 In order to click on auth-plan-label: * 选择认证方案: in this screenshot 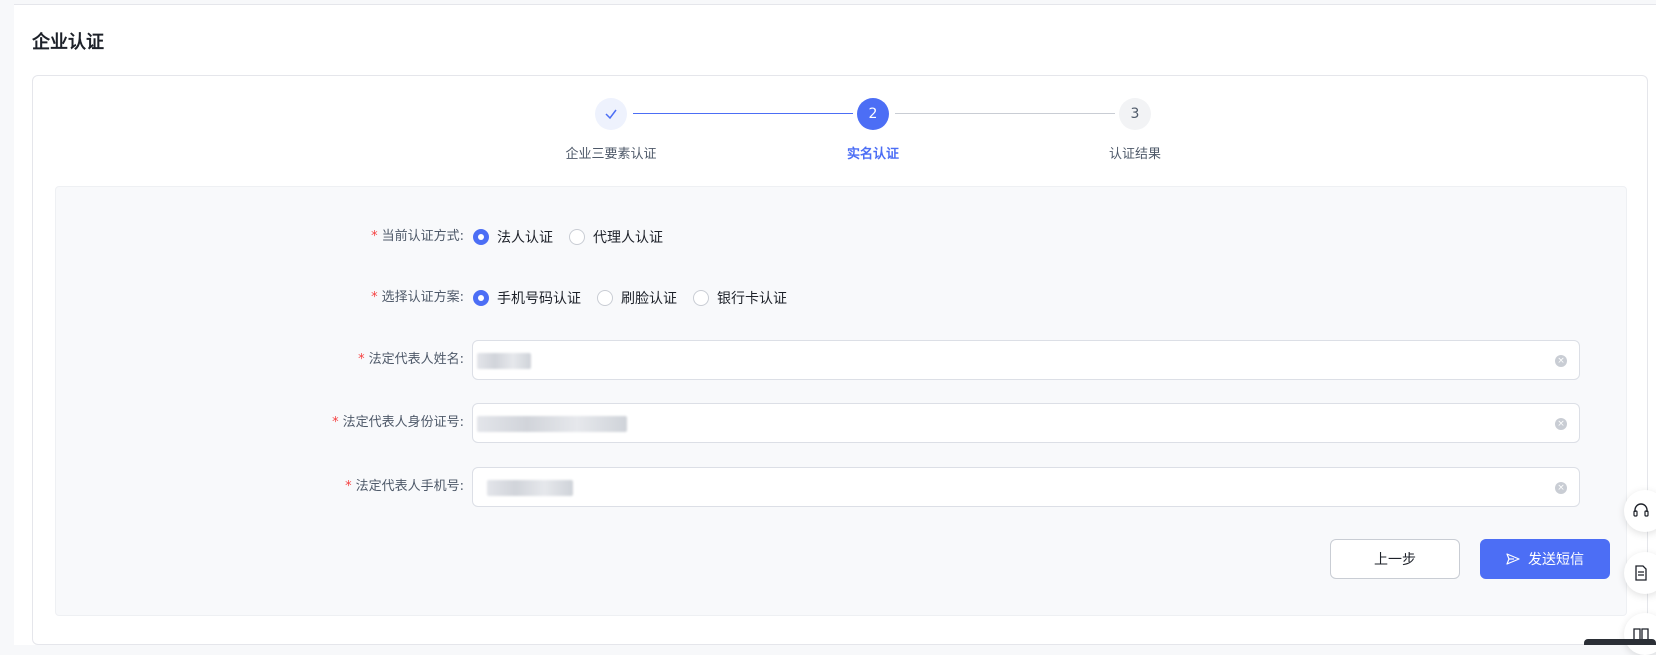, I will do `click(417, 297)`.